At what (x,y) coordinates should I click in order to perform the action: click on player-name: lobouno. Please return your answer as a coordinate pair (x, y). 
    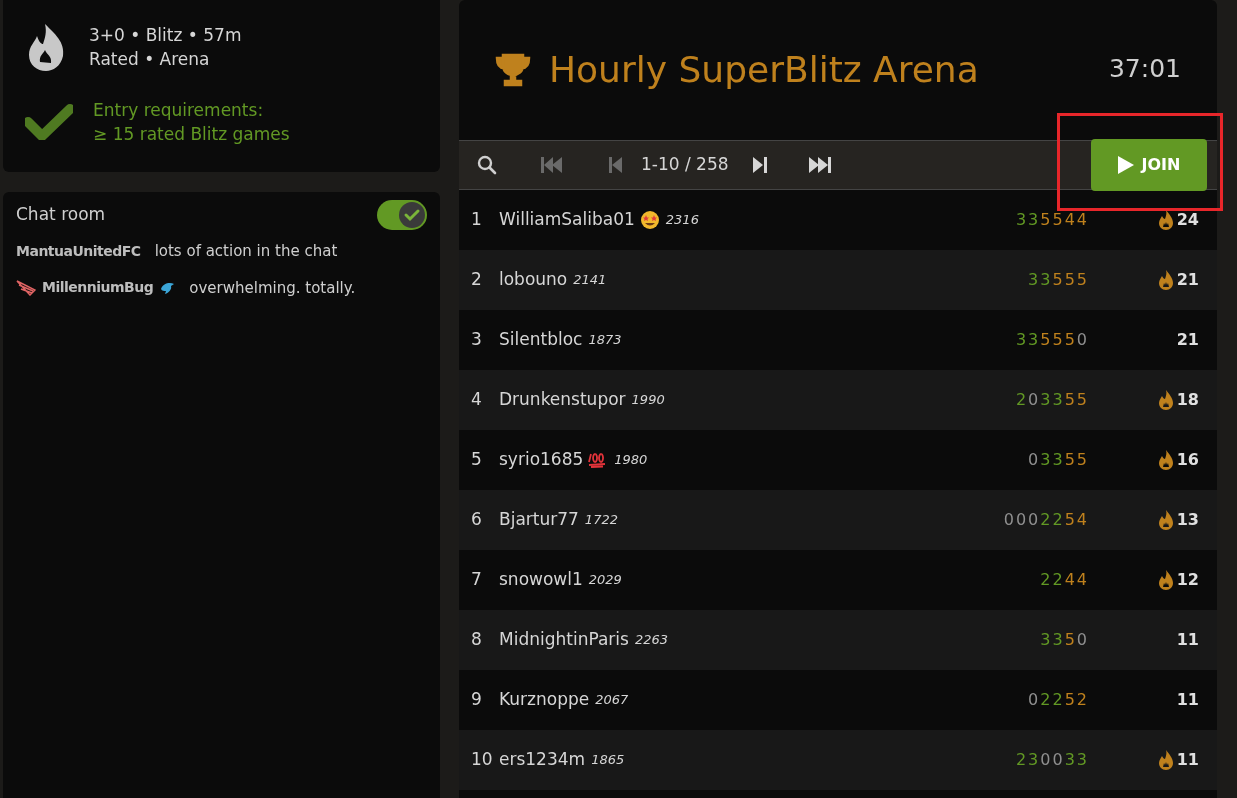
    Looking at the image, I should click on (533, 280).